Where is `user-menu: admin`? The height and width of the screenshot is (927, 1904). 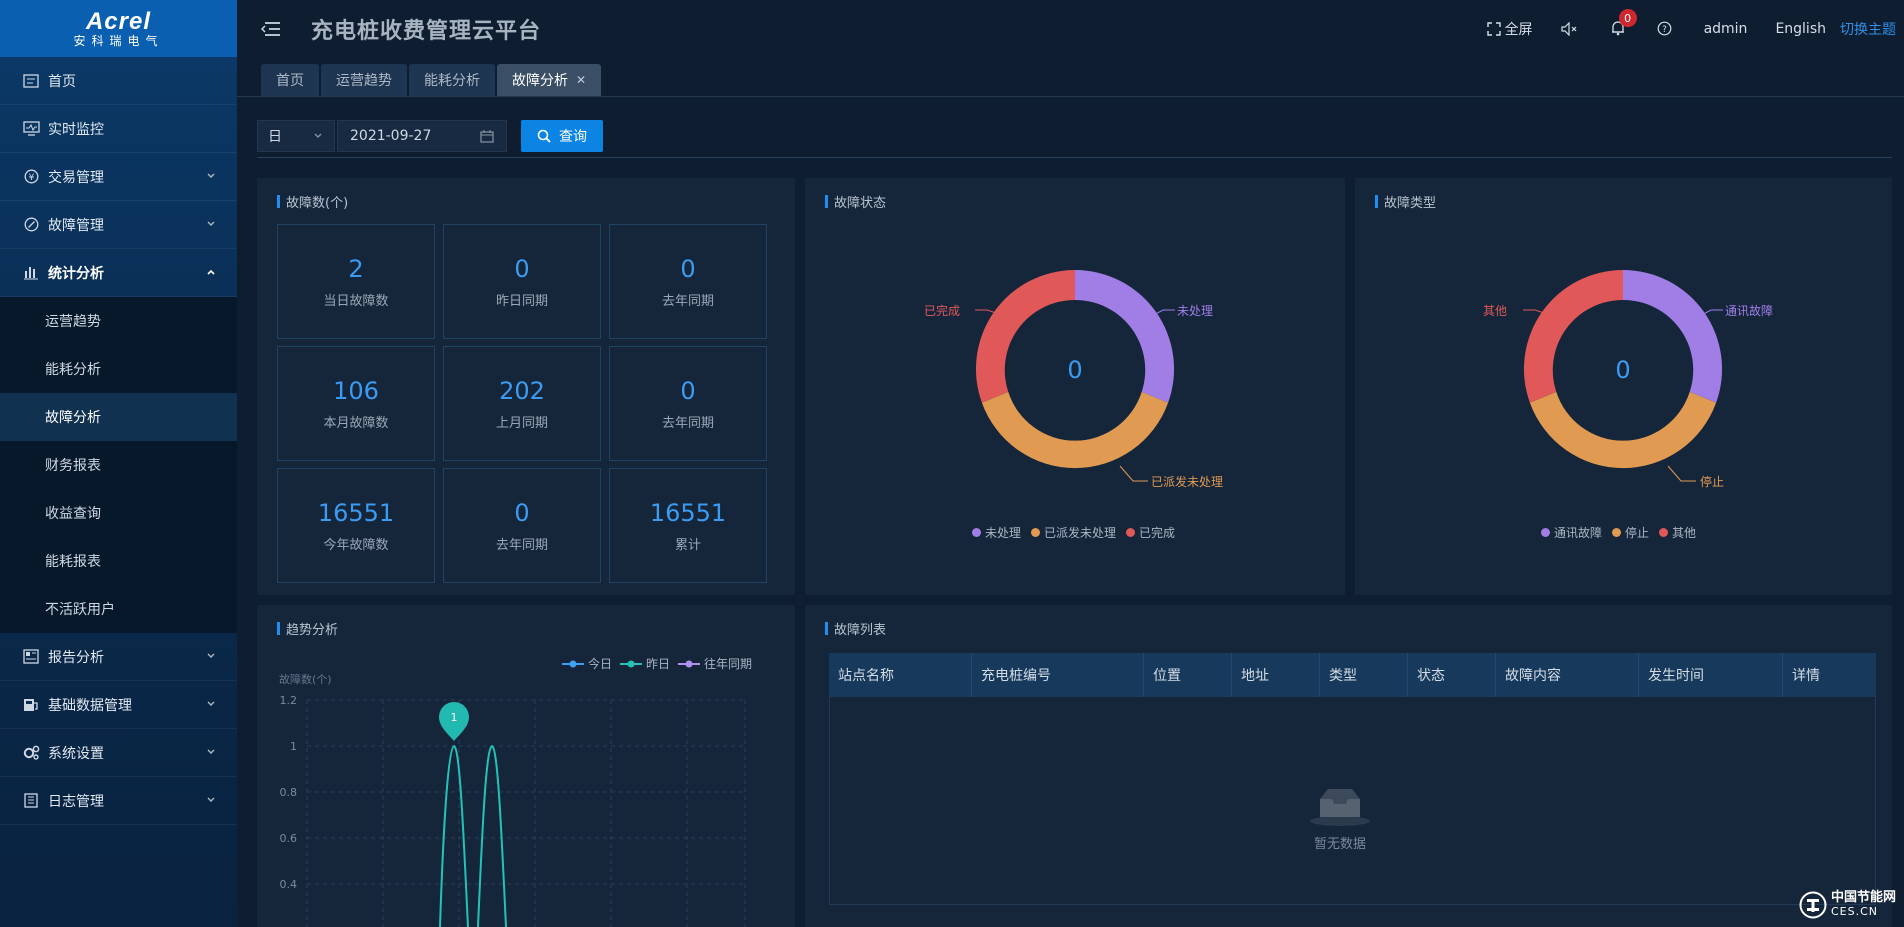 user-menu: admin is located at coordinates (1726, 29).